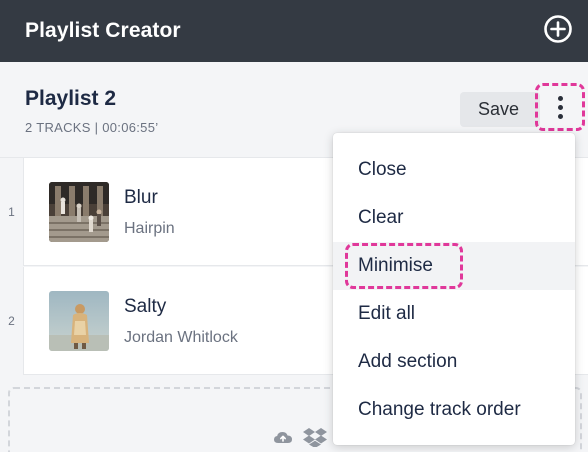 The height and width of the screenshot is (452, 588). Describe the element at coordinates (71, 98) in the screenshot. I see `playlist-name: Playlist 2` at that location.